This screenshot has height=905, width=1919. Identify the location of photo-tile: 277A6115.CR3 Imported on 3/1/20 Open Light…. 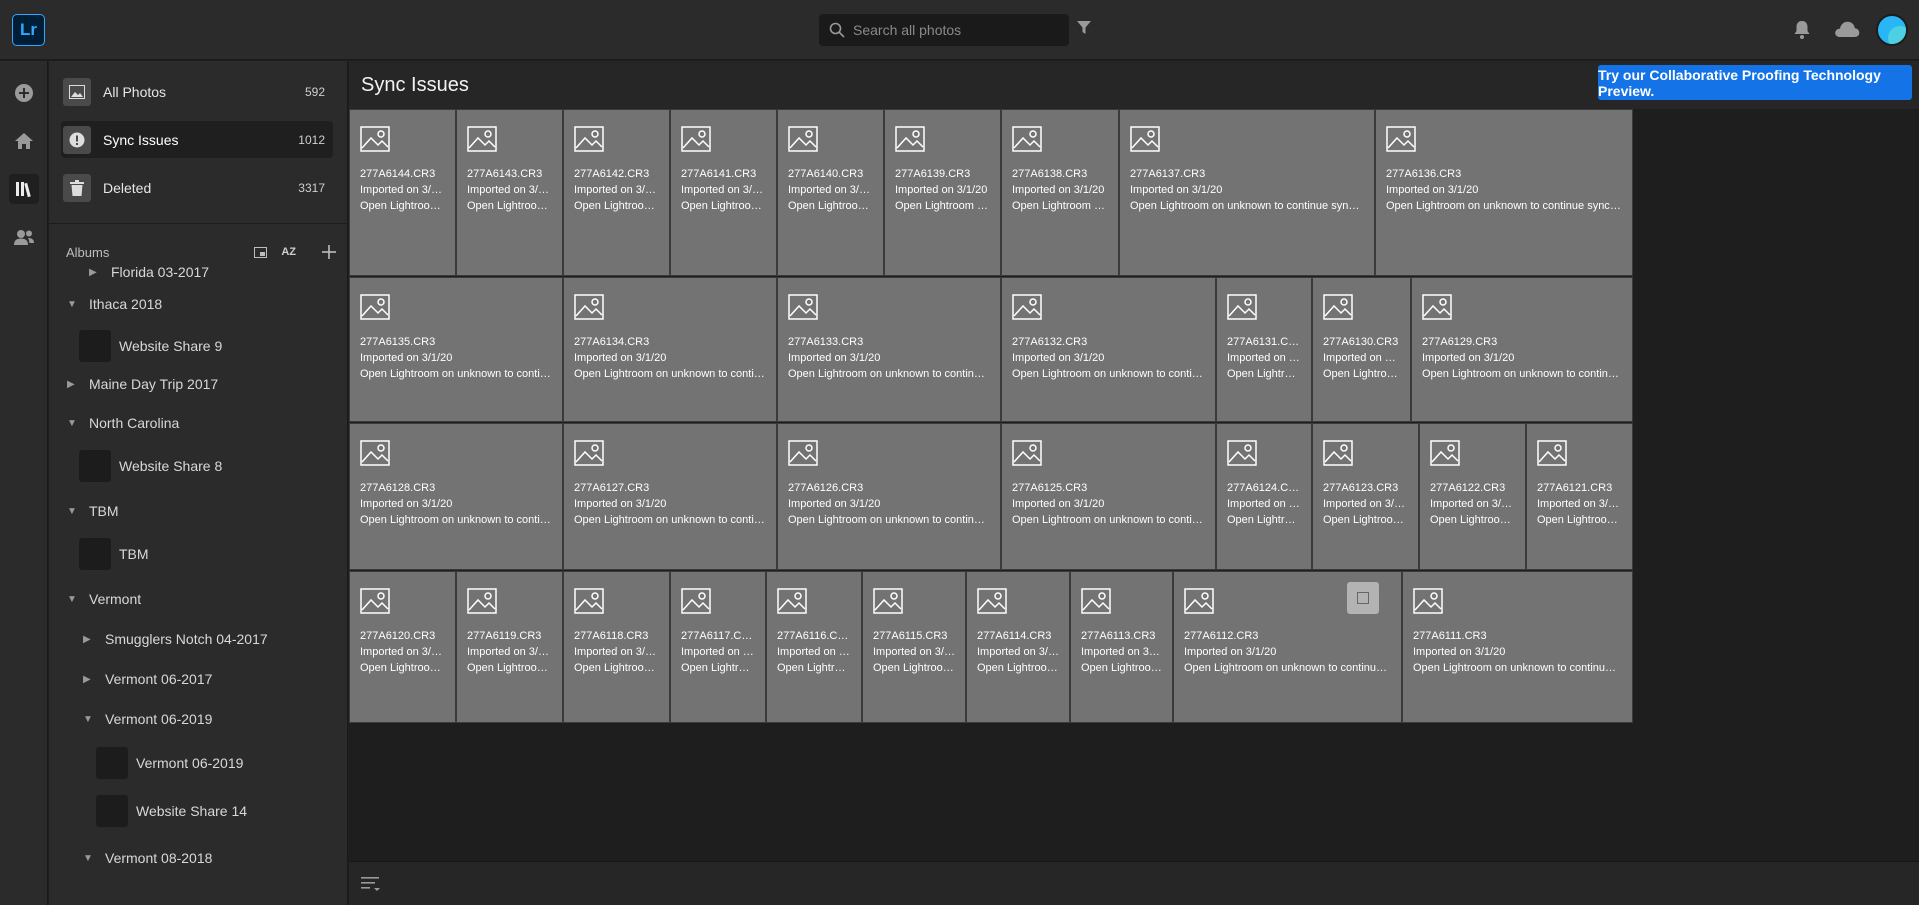
(914, 647).